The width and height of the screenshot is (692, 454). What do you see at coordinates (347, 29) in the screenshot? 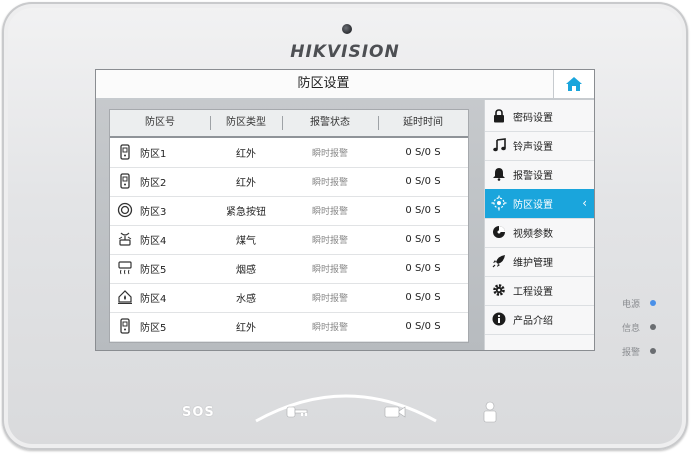
I see `front-camera` at bounding box center [347, 29].